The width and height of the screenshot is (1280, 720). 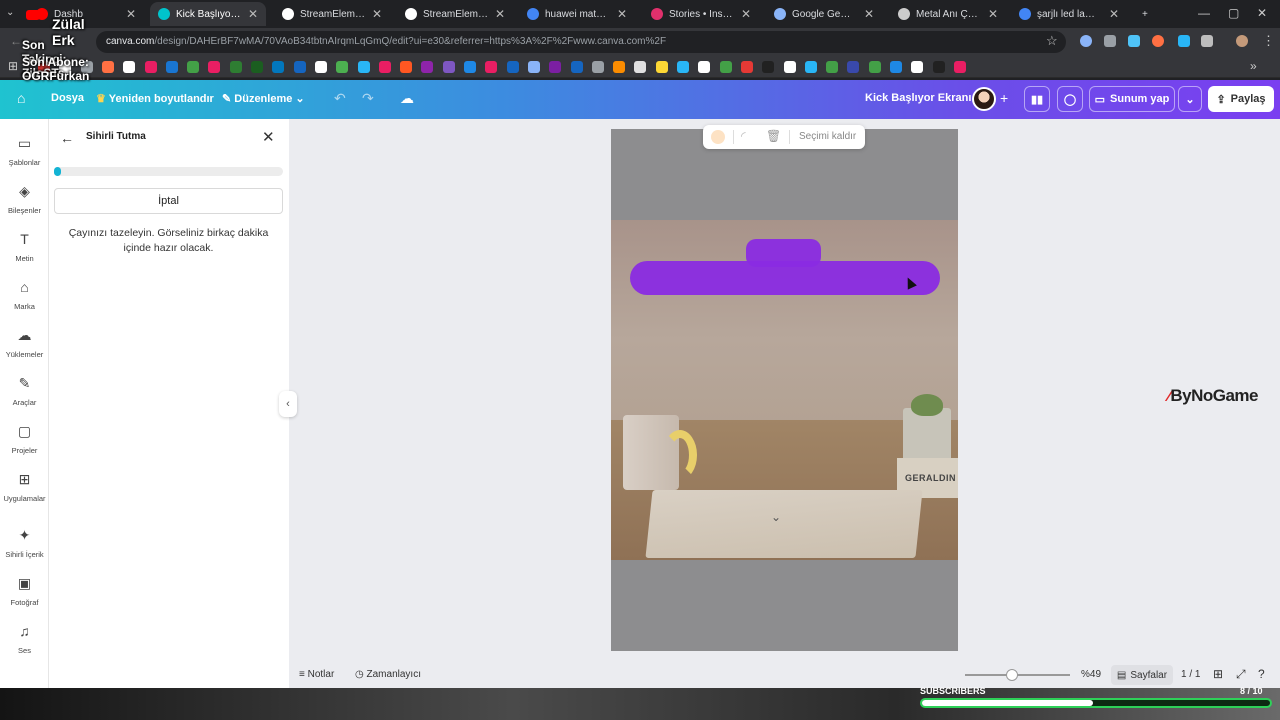 I want to click on present-button: ▭ Sunum yap, so click(x=1132, y=99).